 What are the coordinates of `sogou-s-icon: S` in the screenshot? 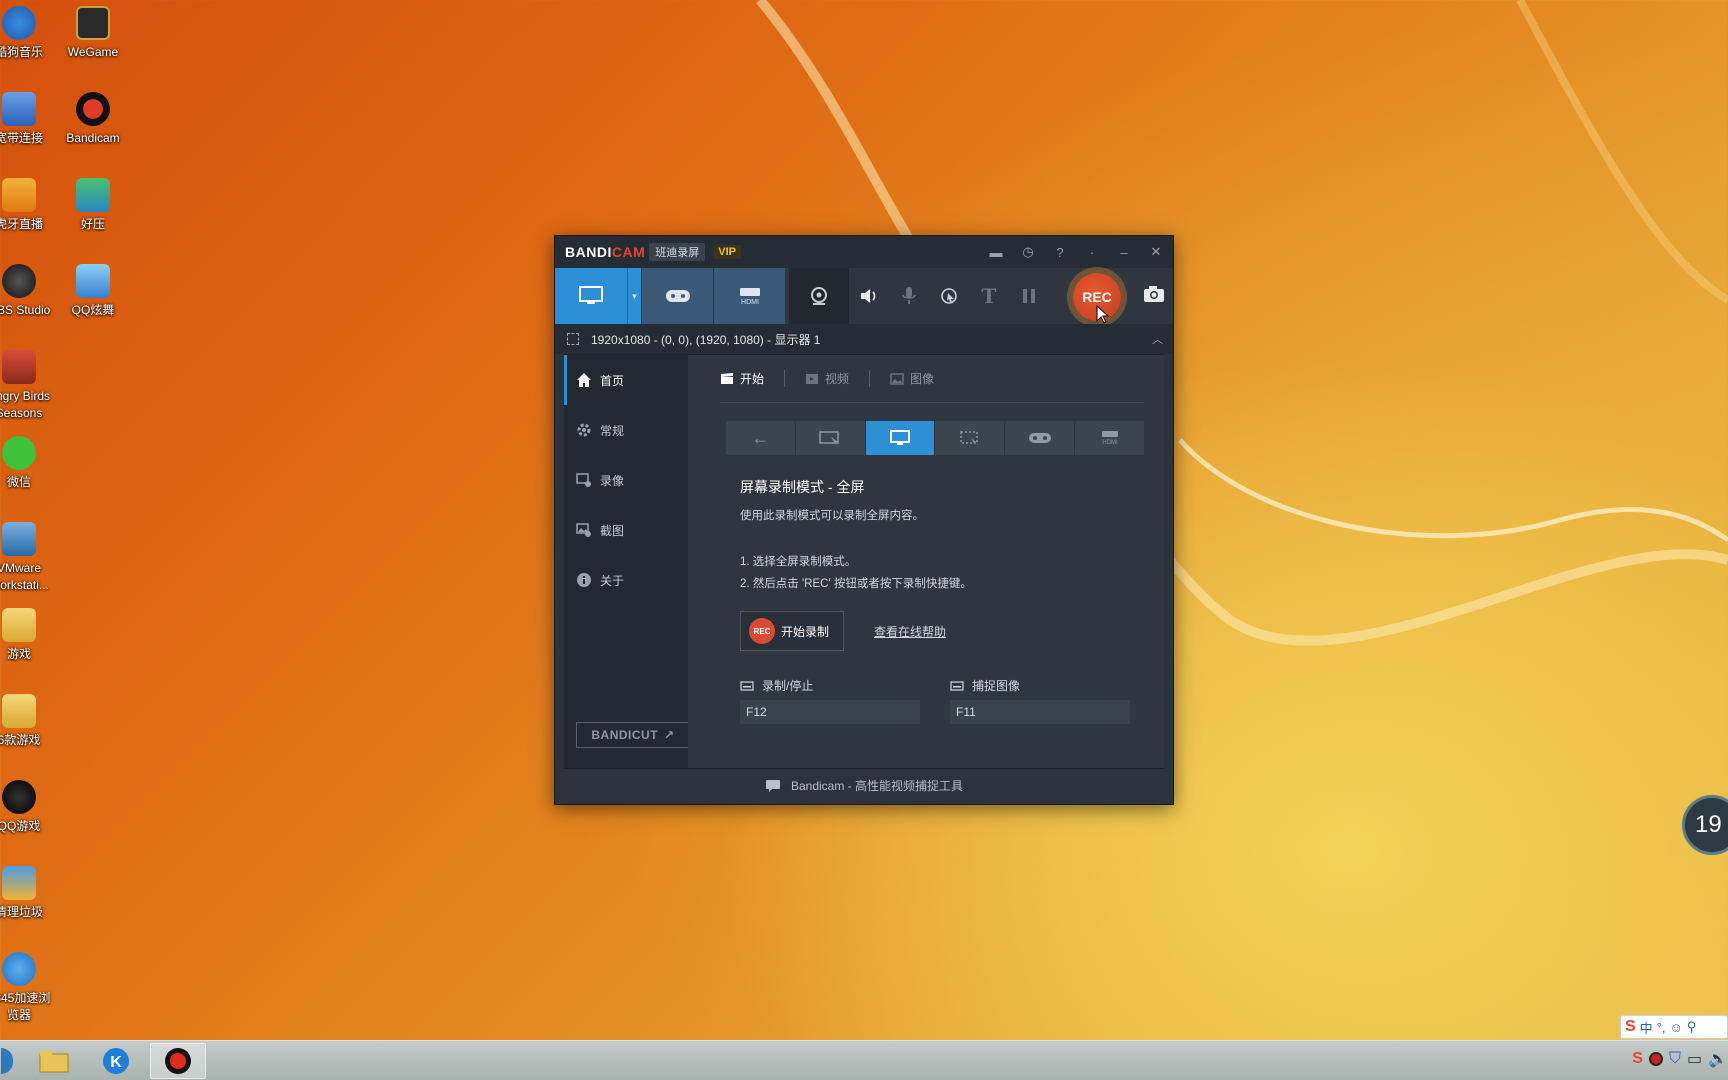 It's located at (1630, 1026).